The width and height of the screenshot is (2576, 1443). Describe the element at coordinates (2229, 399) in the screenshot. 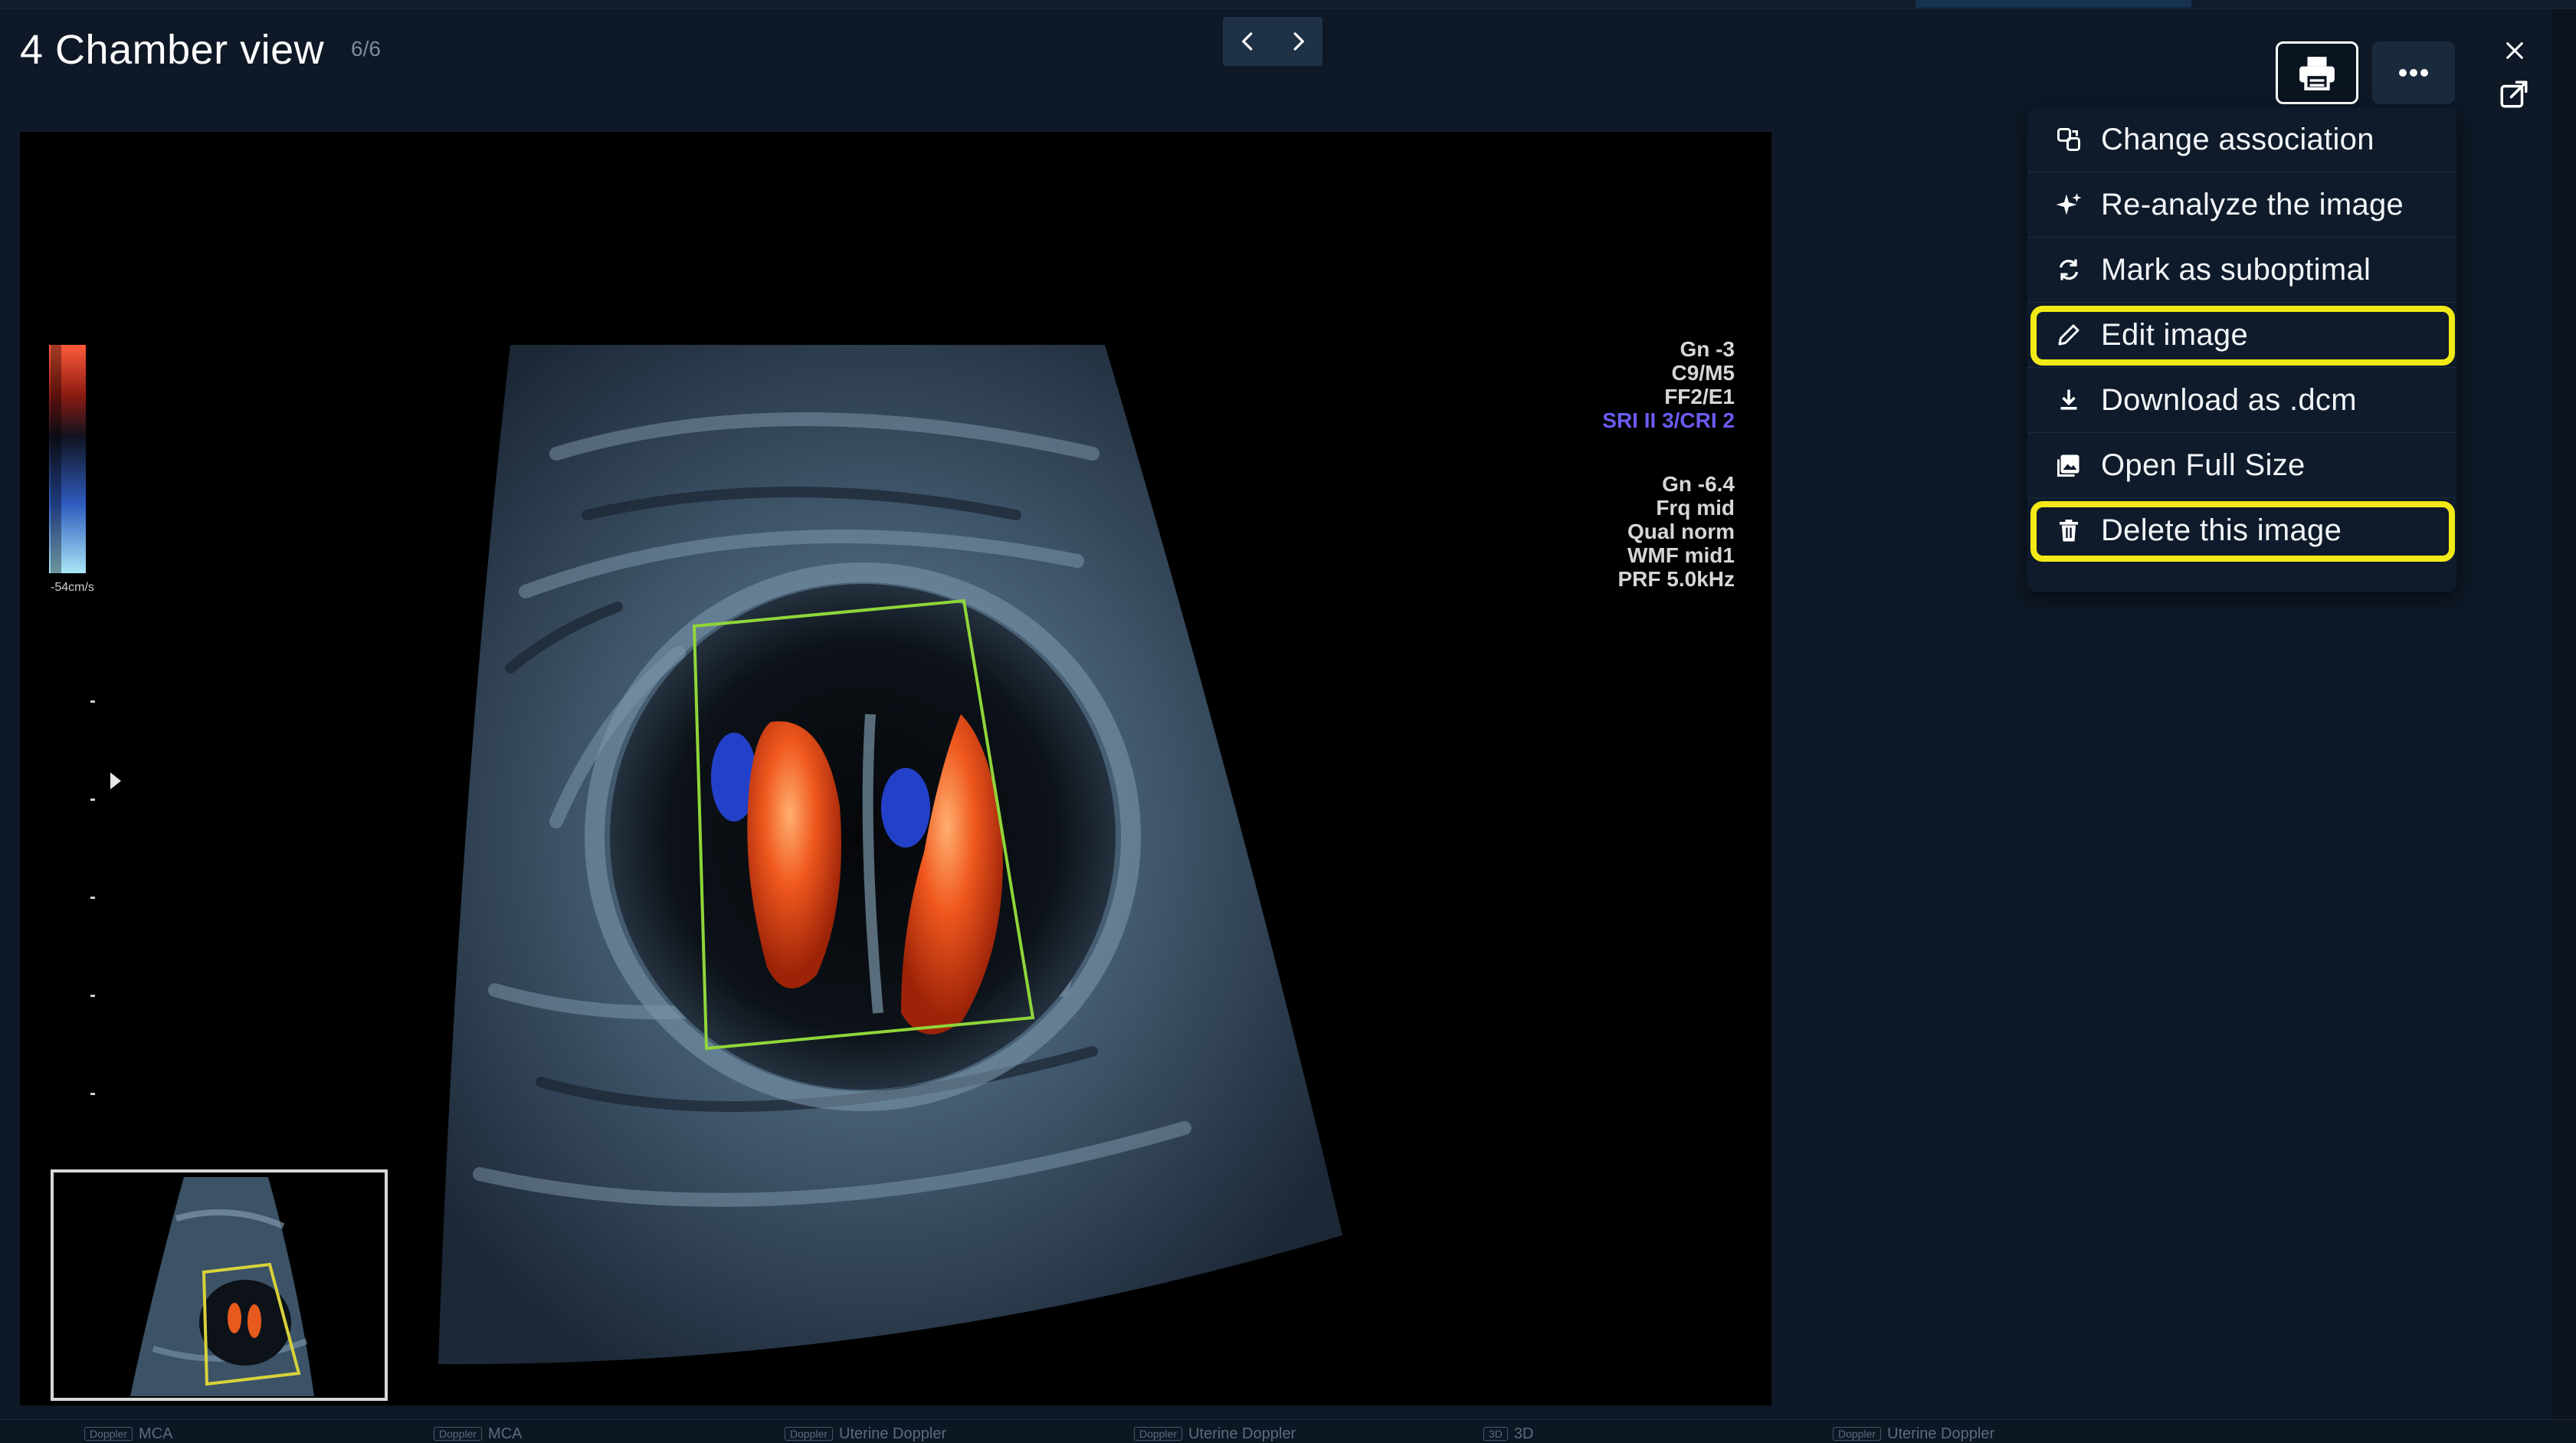

I see `menu-item-label: Download as .dcm` at that location.